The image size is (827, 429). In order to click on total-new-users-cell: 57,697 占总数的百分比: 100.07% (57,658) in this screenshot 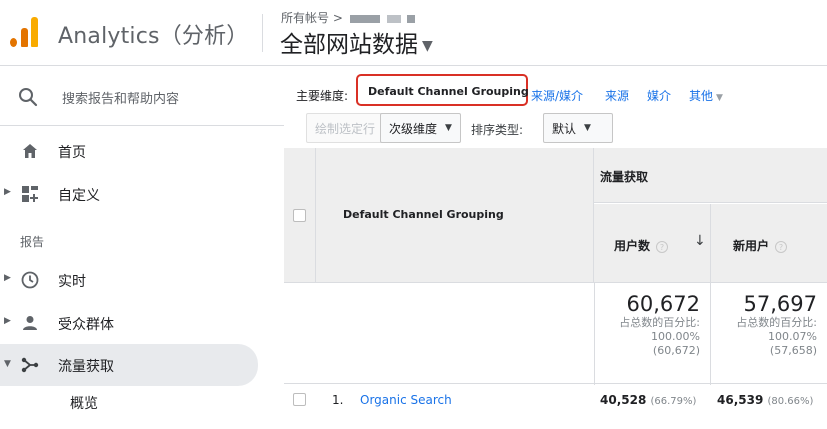, I will do `click(769, 334)`.